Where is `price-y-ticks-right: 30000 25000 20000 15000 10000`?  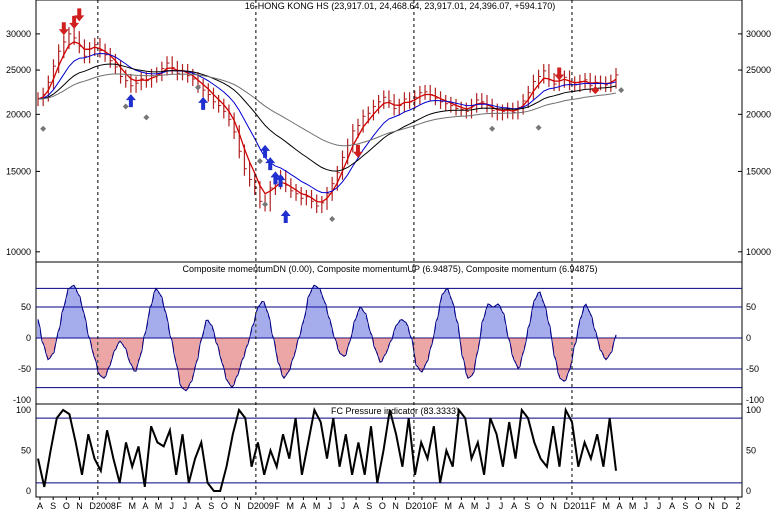
price-y-ticks-right: 30000 25000 20000 15000 10000 is located at coordinates (754, 143).